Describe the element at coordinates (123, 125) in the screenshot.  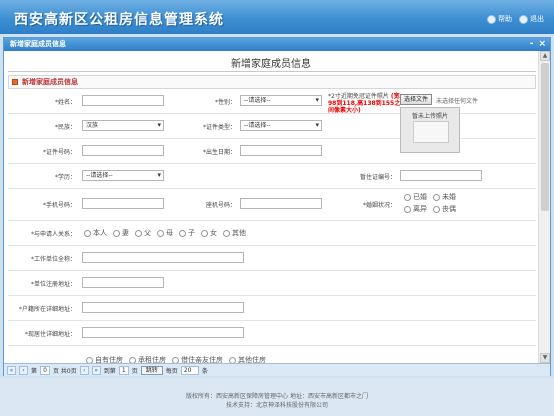
I see `ethnicity-select: 汉族` at that location.